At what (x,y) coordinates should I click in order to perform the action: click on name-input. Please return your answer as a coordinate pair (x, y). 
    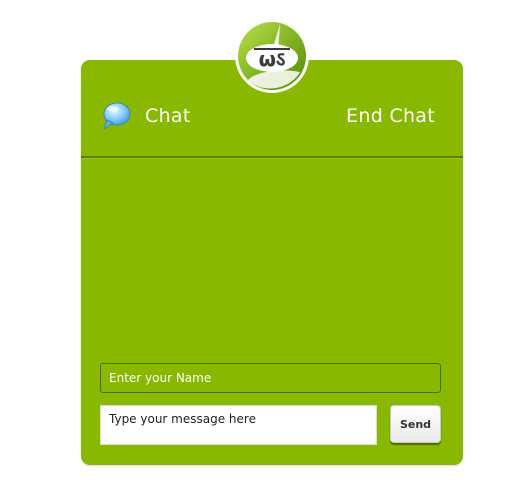
    Looking at the image, I should click on (270, 378).